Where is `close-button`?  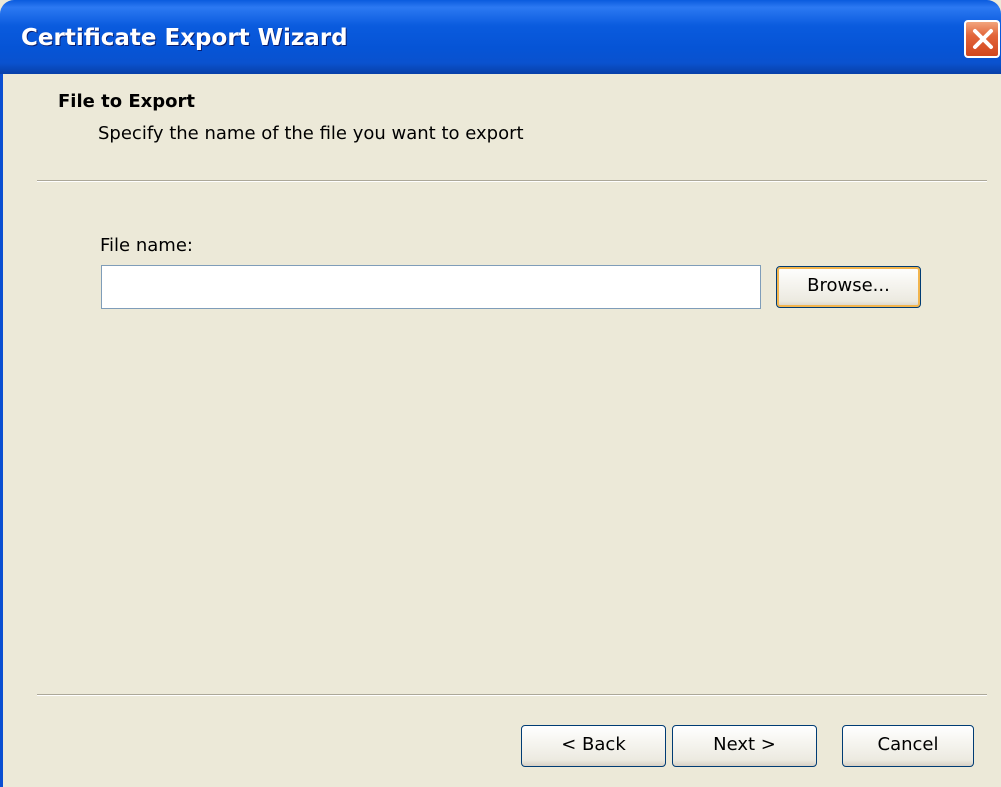 close-button is located at coordinates (982, 39).